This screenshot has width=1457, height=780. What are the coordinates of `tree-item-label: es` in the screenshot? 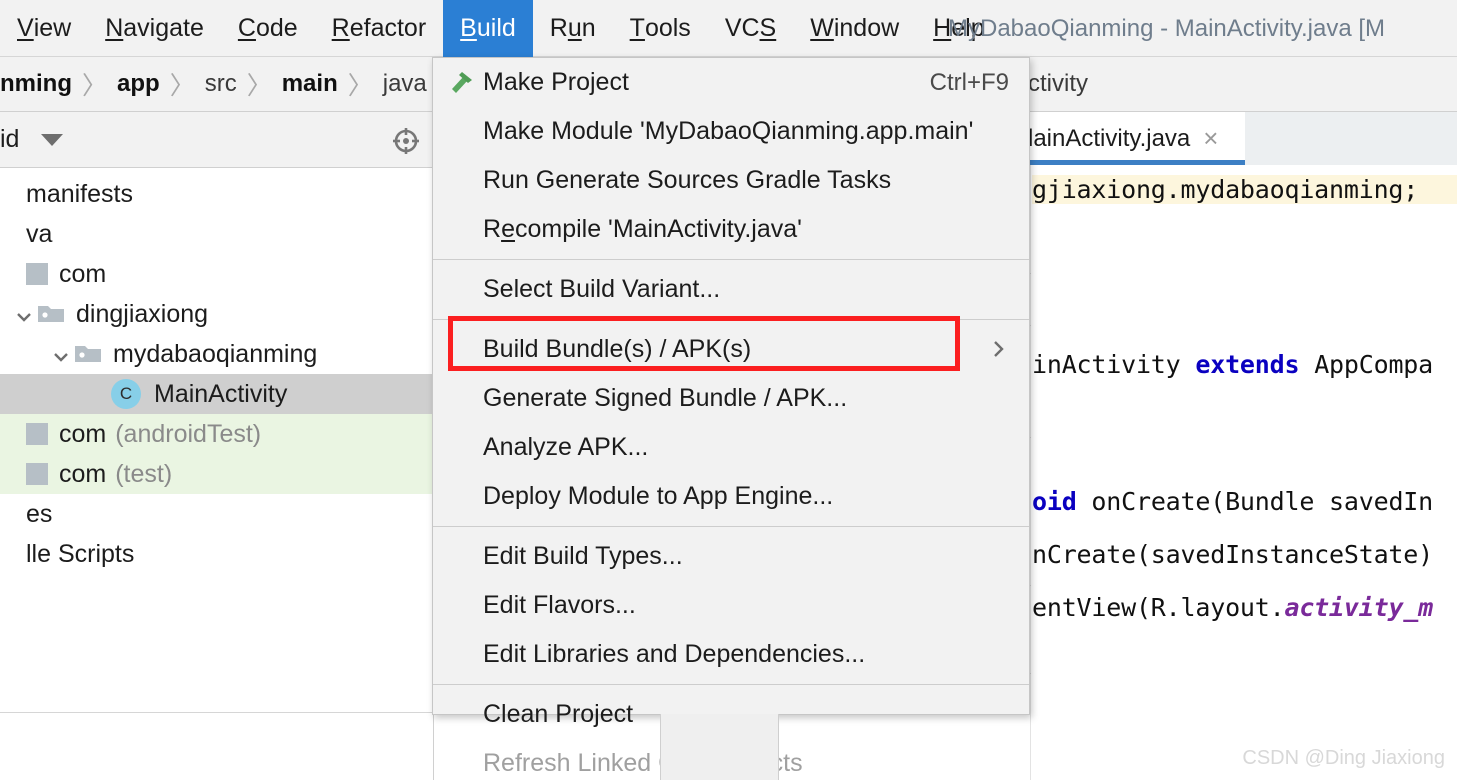 It's located at (39, 513).